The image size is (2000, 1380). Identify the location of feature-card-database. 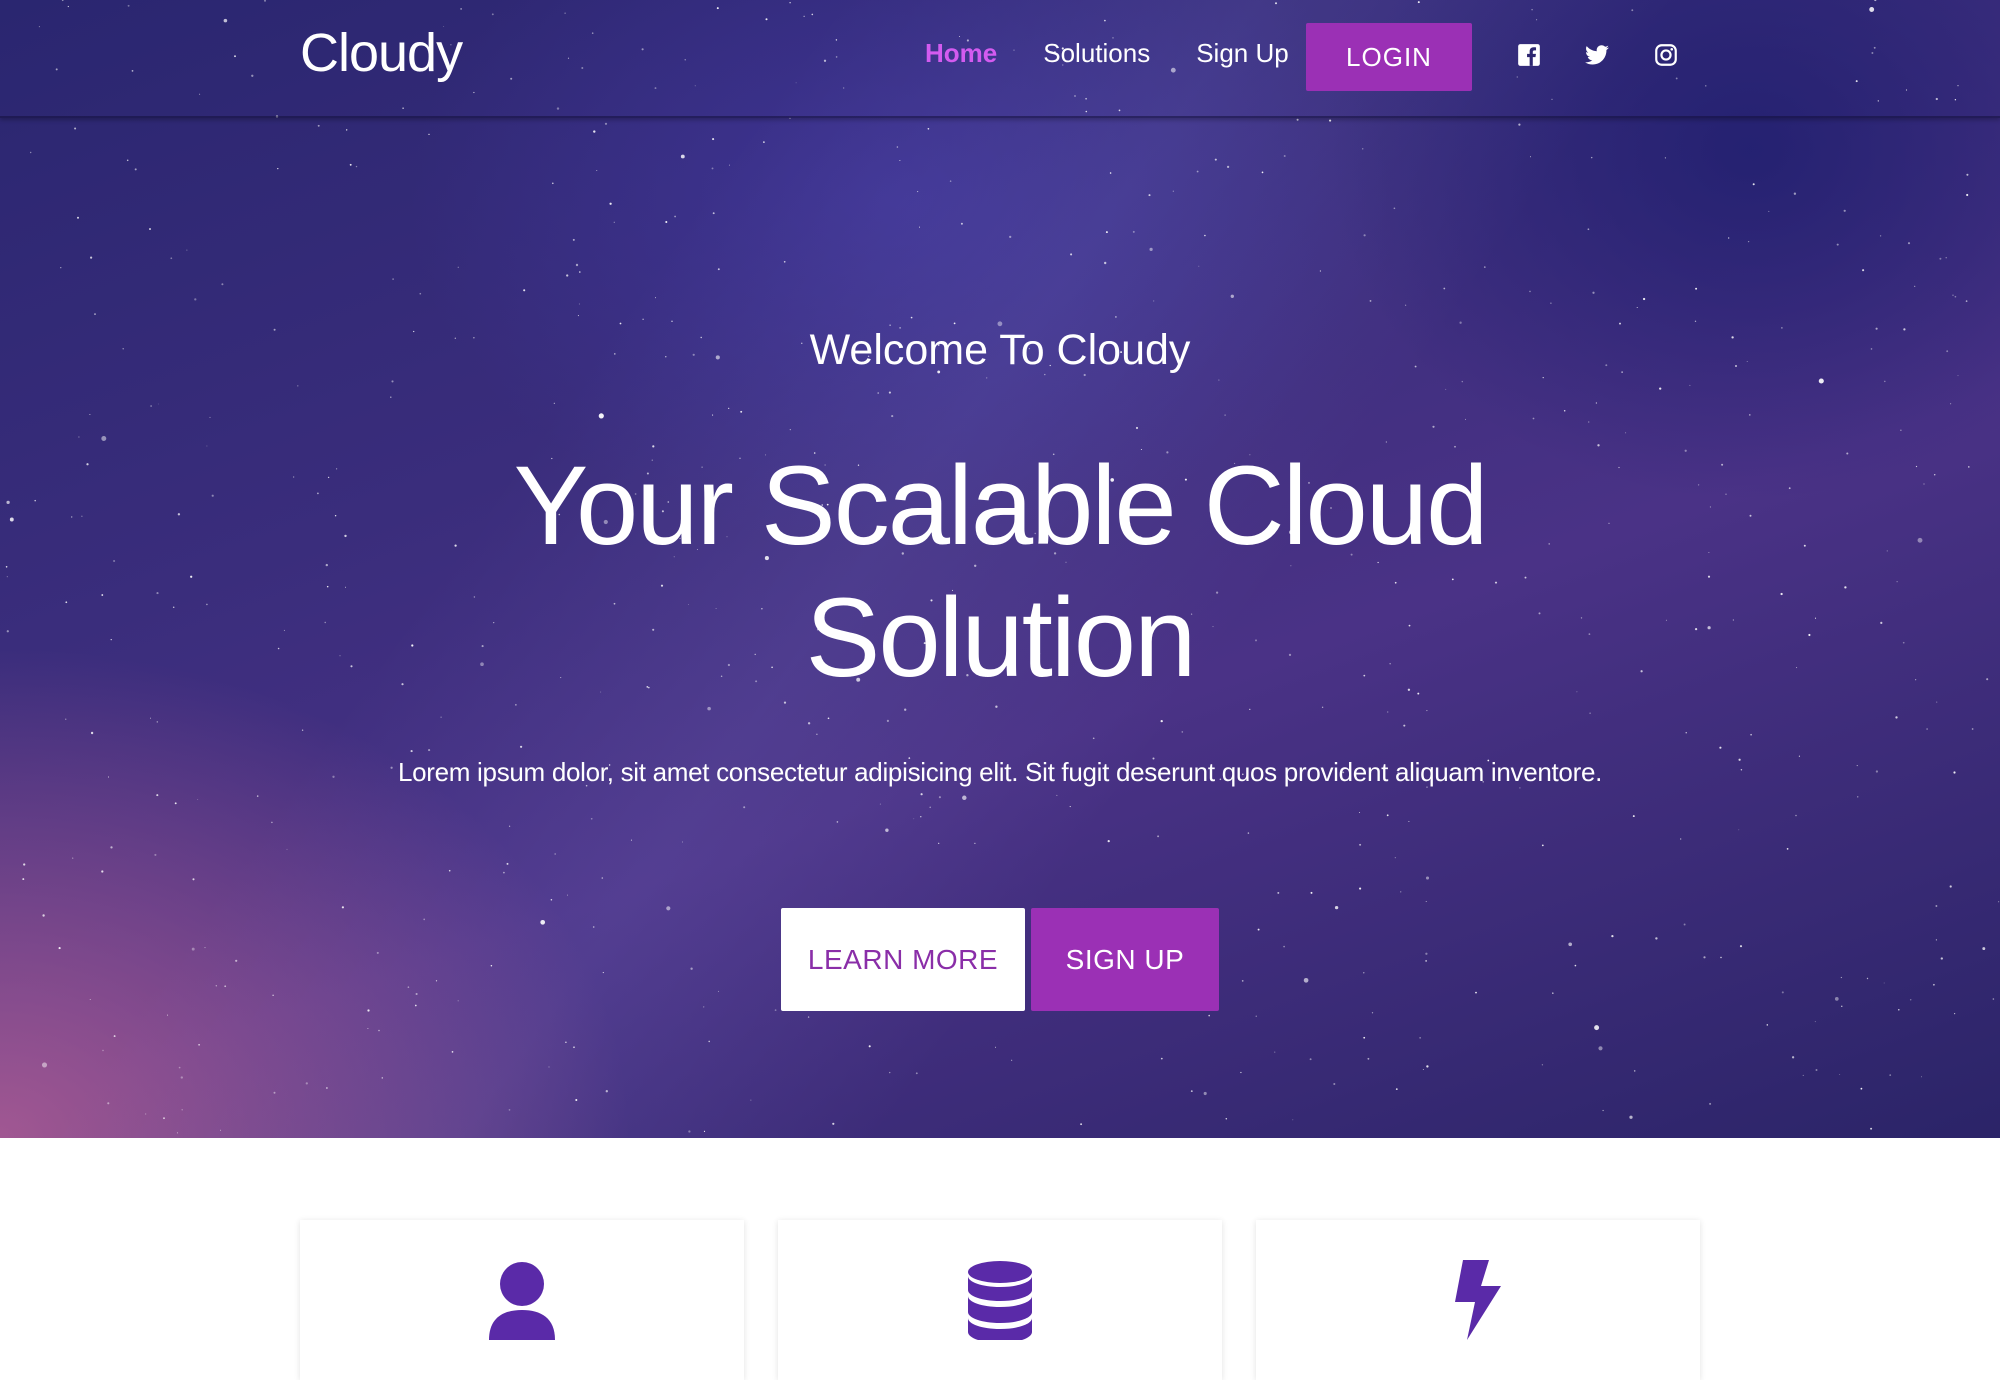
(1000, 1300).